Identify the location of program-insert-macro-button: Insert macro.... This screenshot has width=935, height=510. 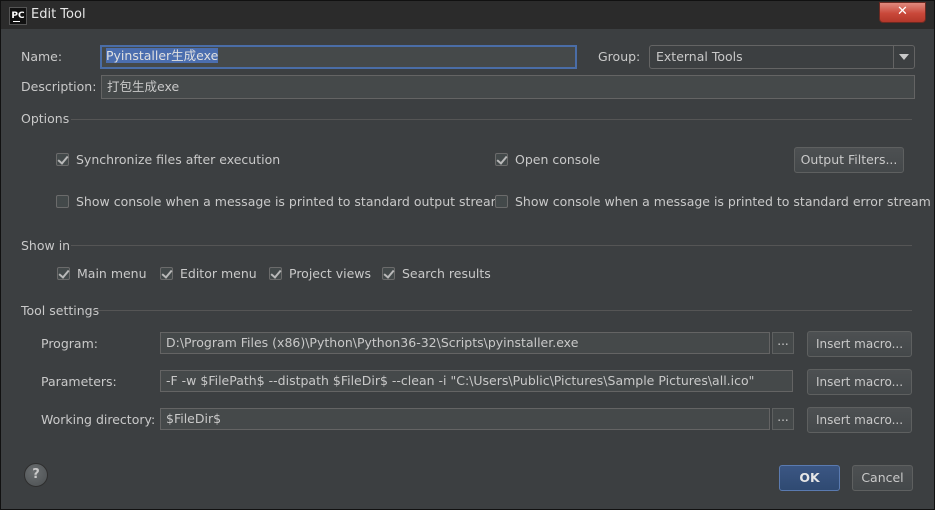
(859, 344).